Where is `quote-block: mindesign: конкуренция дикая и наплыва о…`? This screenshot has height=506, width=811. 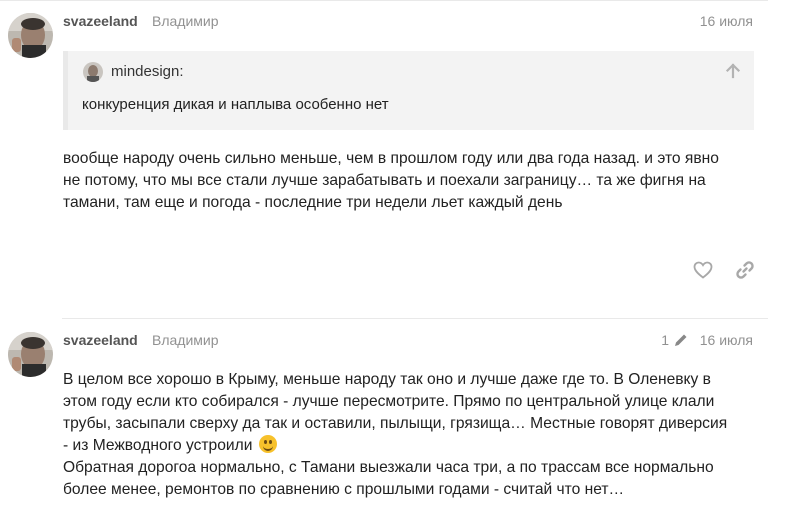 quote-block: mindesign: конкуренция дикая и наплыва о… is located at coordinates (408, 90).